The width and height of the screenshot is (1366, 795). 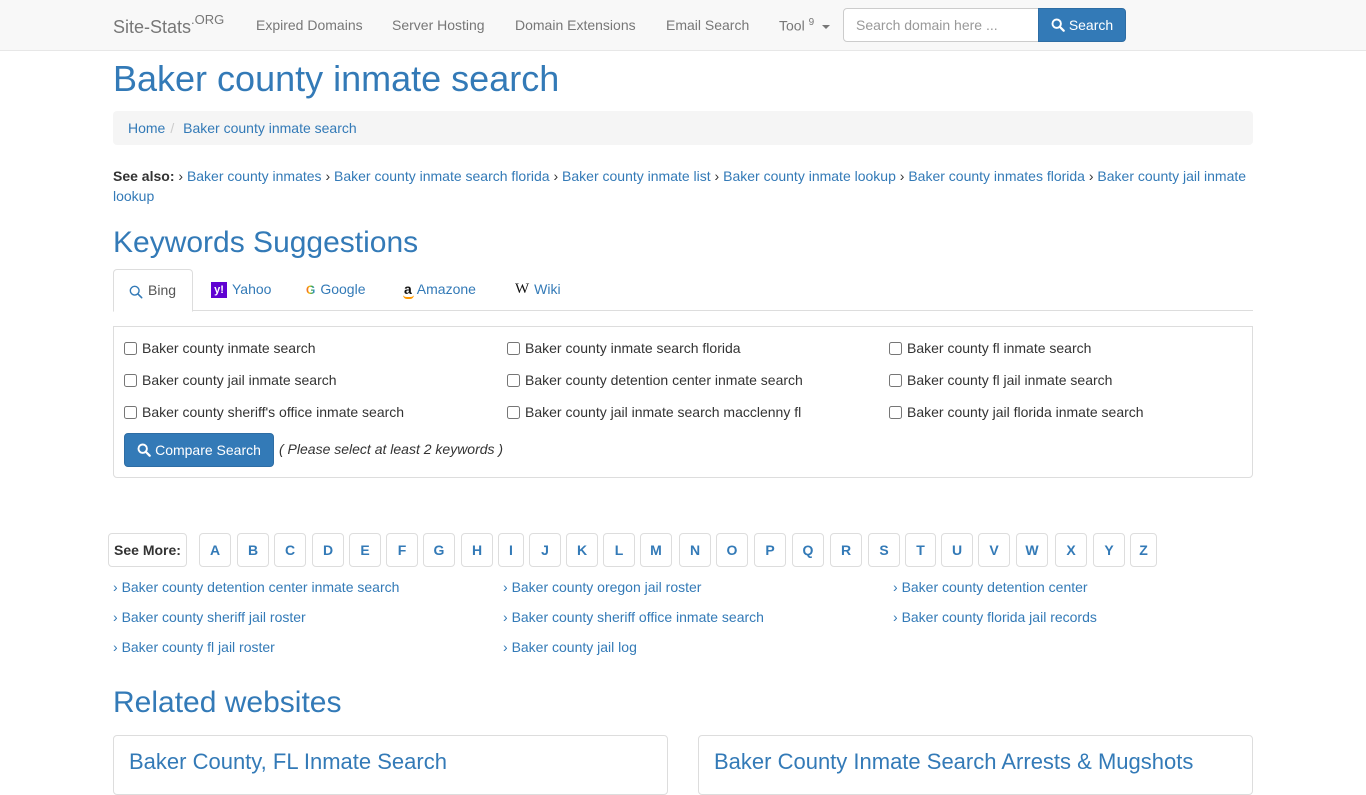 I want to click on see-also-label: See also:, so click(x=144, y=176).